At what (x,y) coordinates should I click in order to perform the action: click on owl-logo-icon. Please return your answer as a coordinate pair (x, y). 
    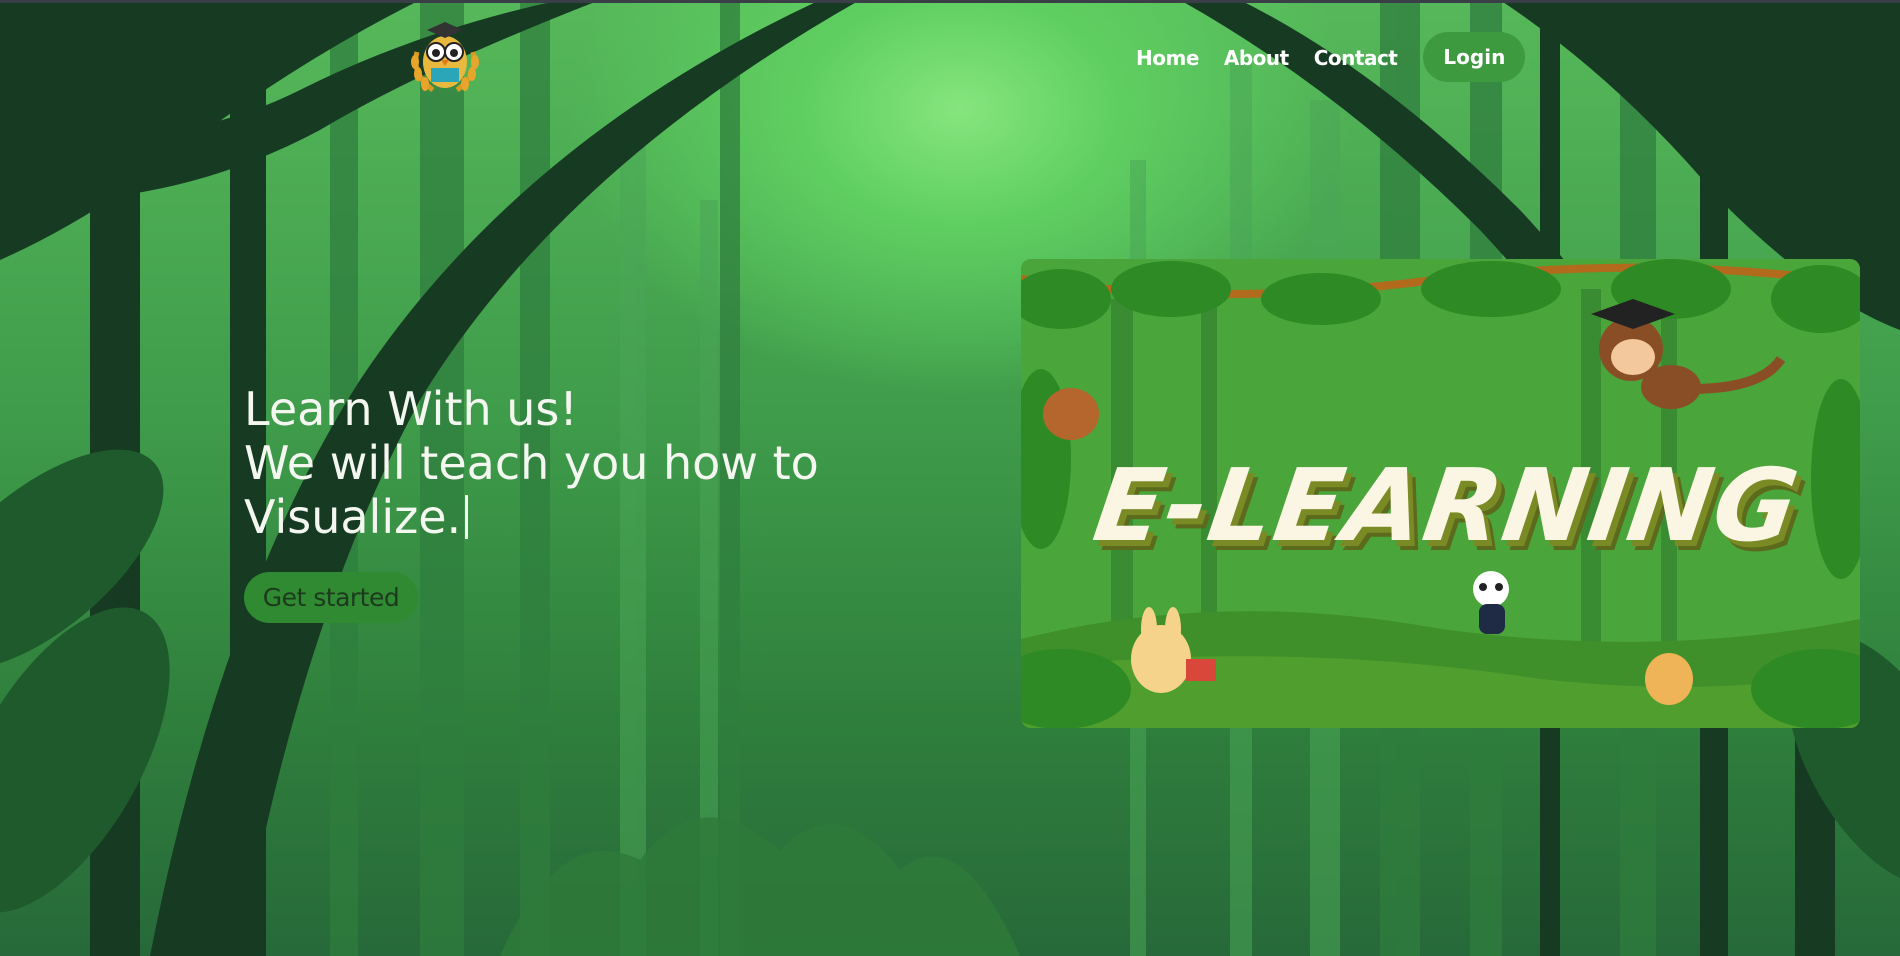
    Looking at the image, I should click on (445, 57).